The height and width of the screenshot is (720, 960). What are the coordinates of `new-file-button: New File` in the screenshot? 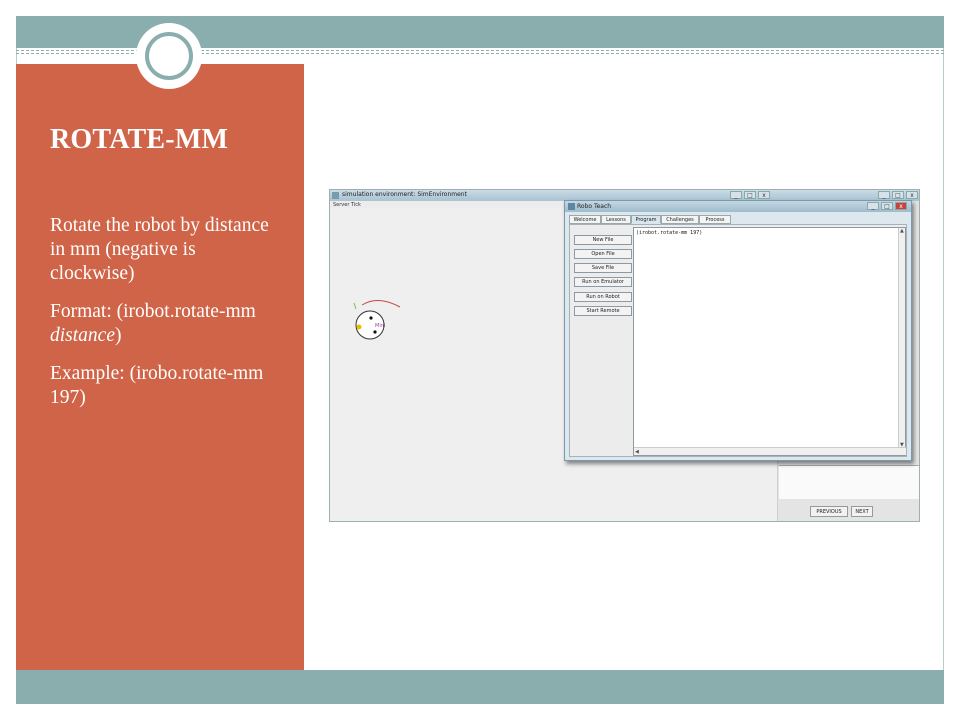 It's located at (603, 240).